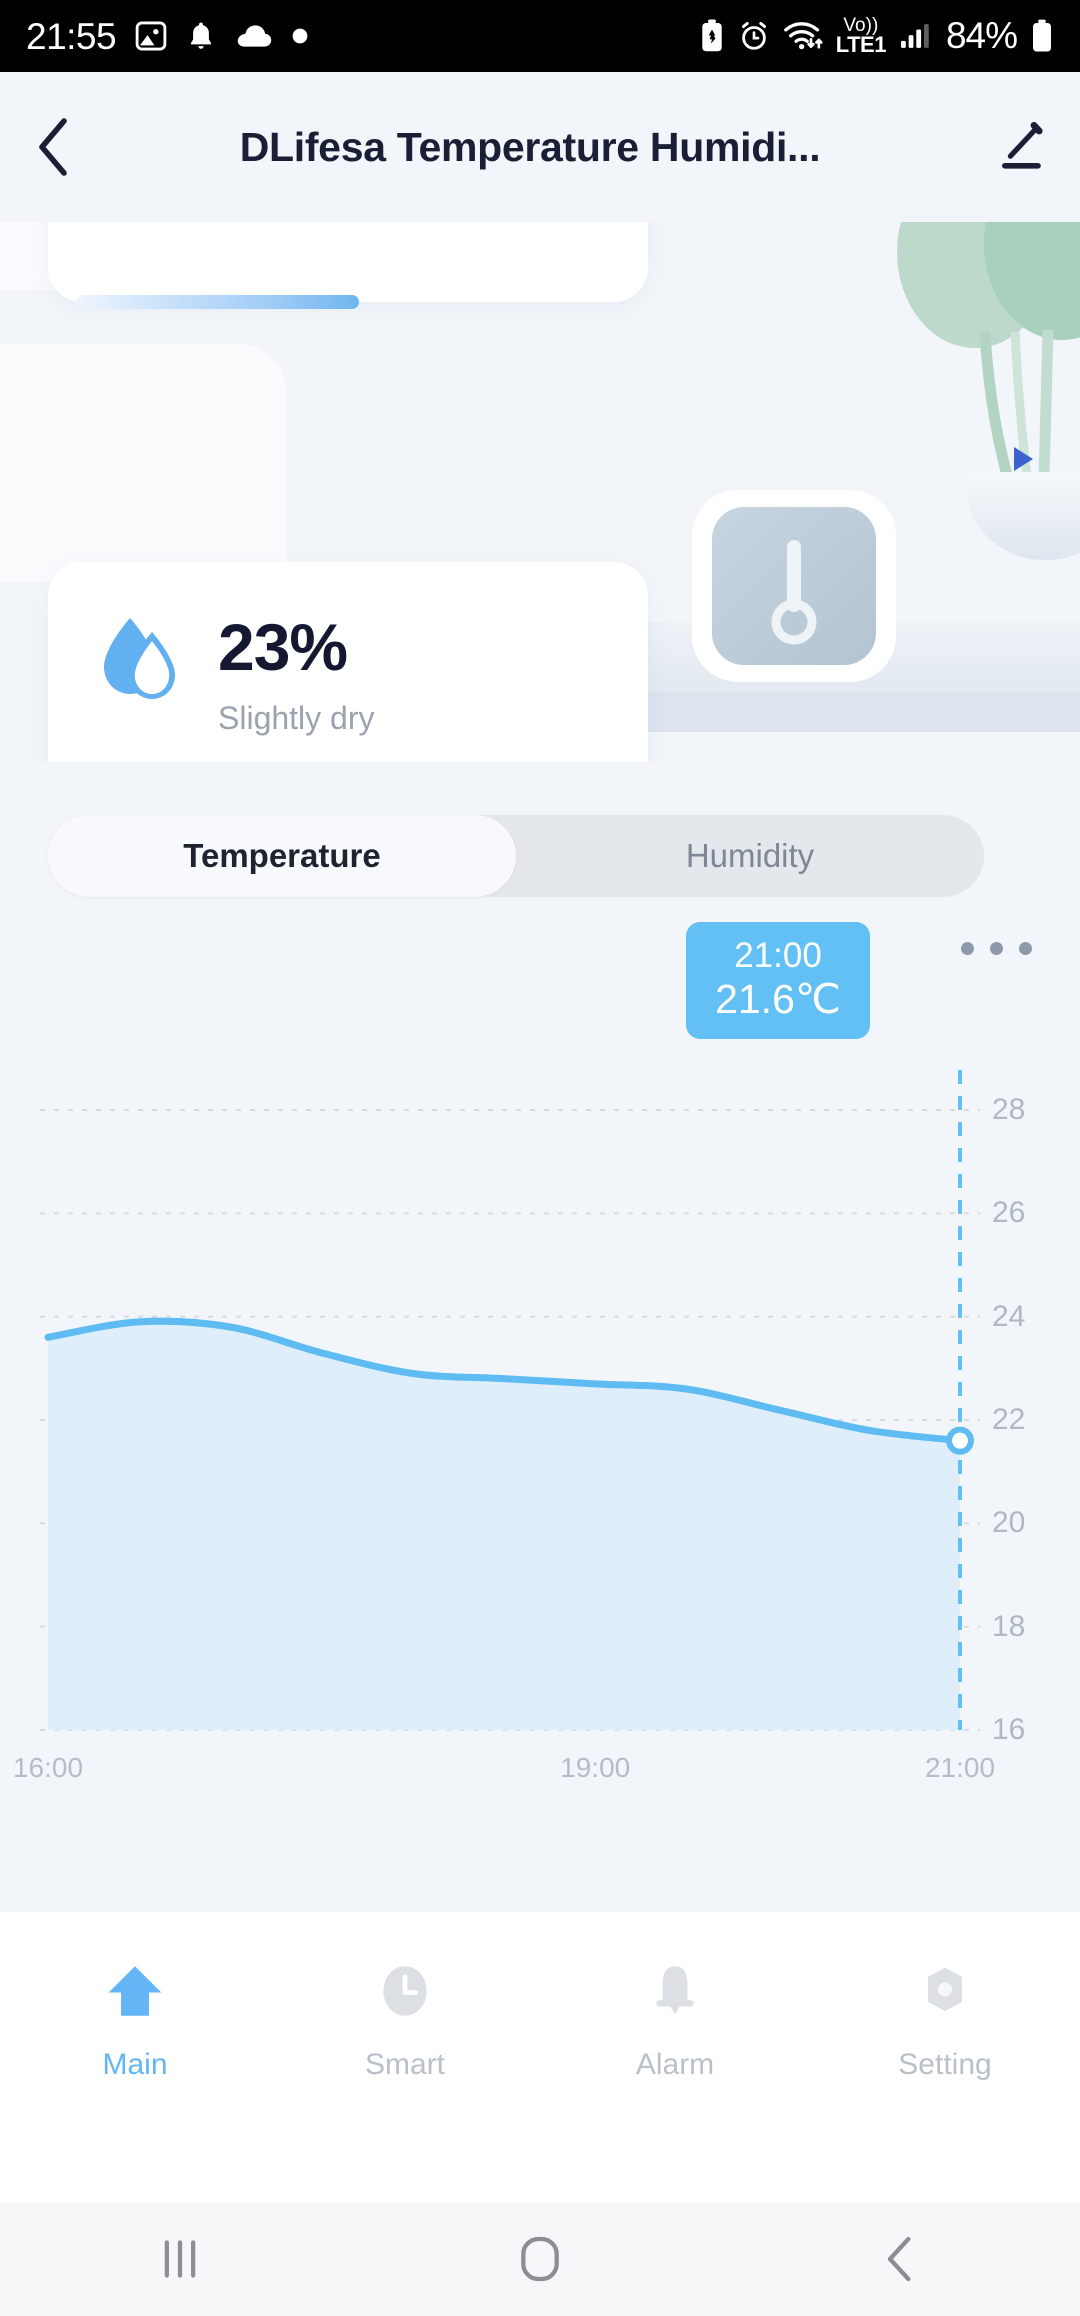 This screenshot has width=1080, height=2316. What do you see at coordinates (675, 2064) in the screenshot?
I see `nav-label-alarm: Alarm` at bounding box center [675, 2064].